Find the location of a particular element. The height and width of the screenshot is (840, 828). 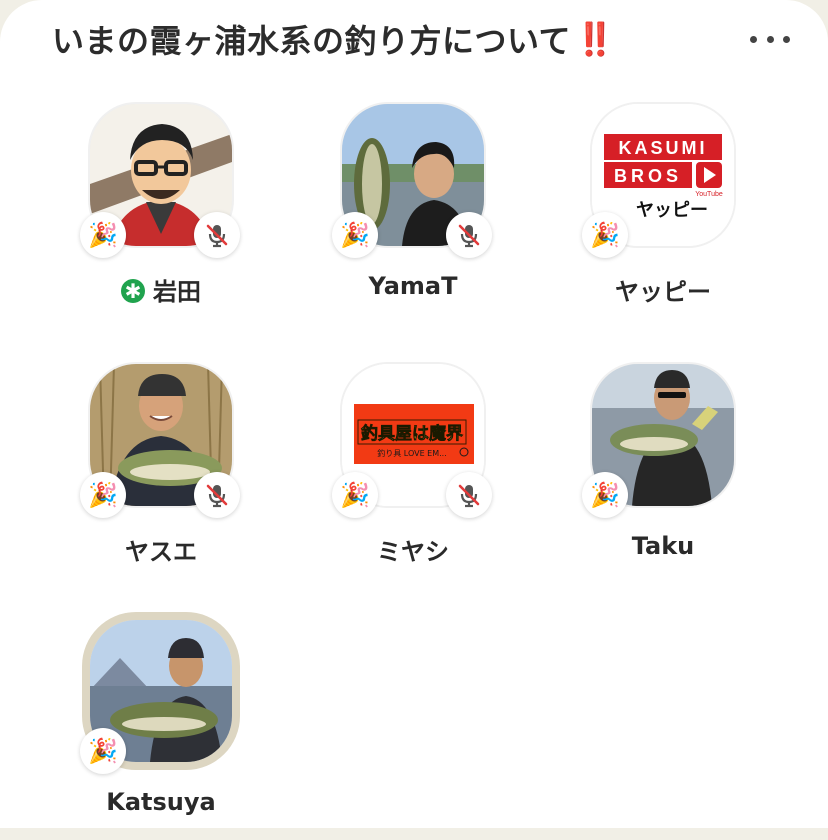

speaker-tile: 🎉 ヤスエ is located at coordinates (161, 474).